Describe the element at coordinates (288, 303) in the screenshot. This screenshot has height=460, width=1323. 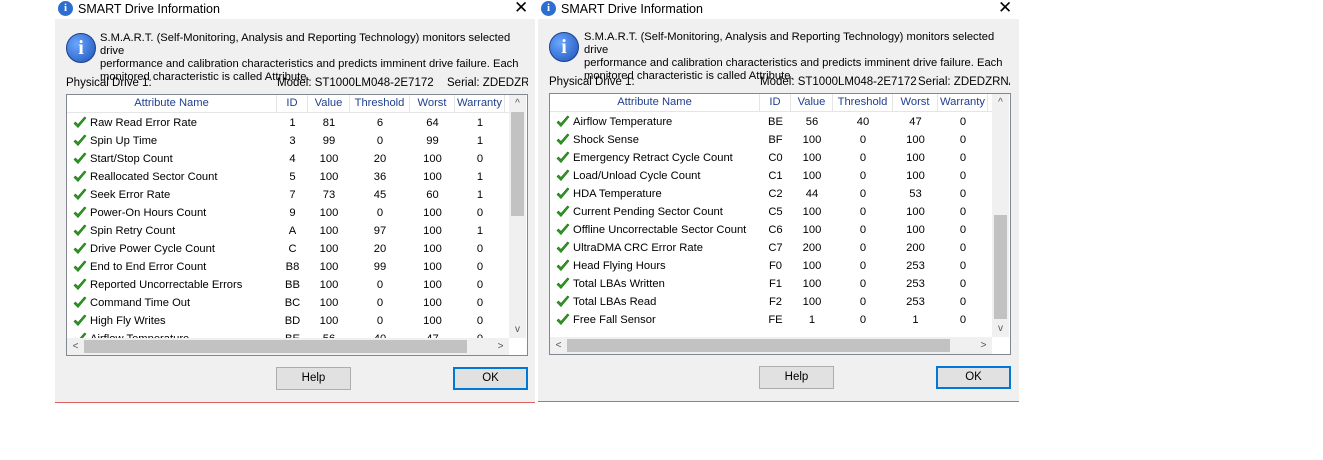
I see `table-row: Command Time Out BC 100 0 100 0` at that location.